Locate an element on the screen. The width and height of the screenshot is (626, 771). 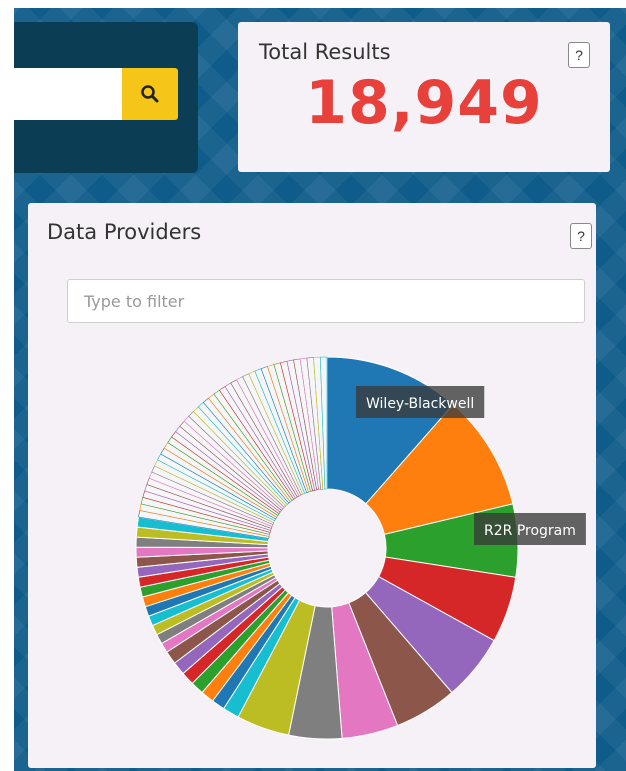
svg-text: R2R Program is located at coordinates (530, 531).